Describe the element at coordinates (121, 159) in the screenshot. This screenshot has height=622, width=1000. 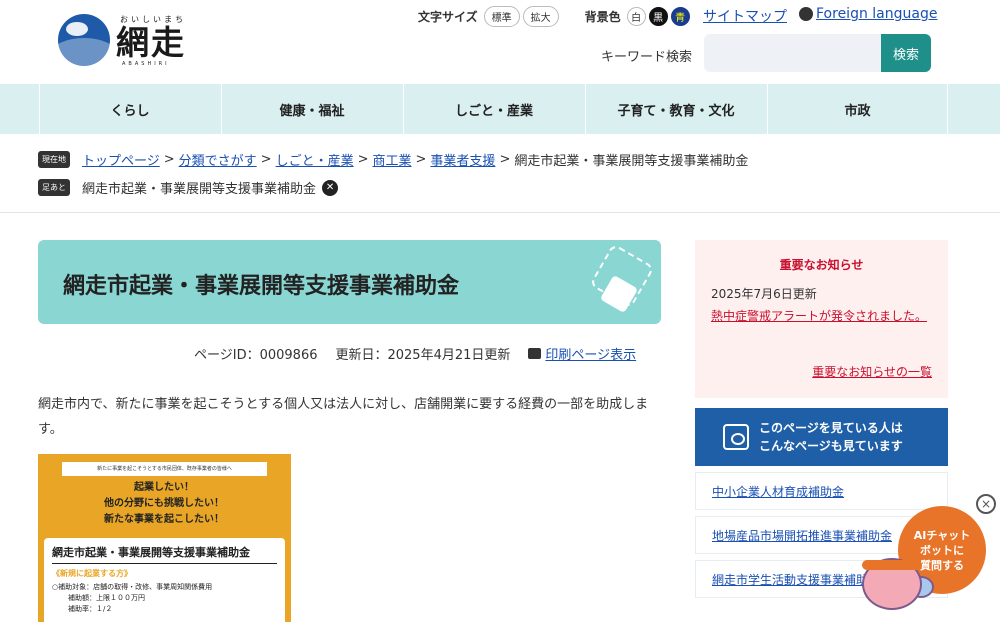
I see `breadcrumb-link: トップページ` at that location.